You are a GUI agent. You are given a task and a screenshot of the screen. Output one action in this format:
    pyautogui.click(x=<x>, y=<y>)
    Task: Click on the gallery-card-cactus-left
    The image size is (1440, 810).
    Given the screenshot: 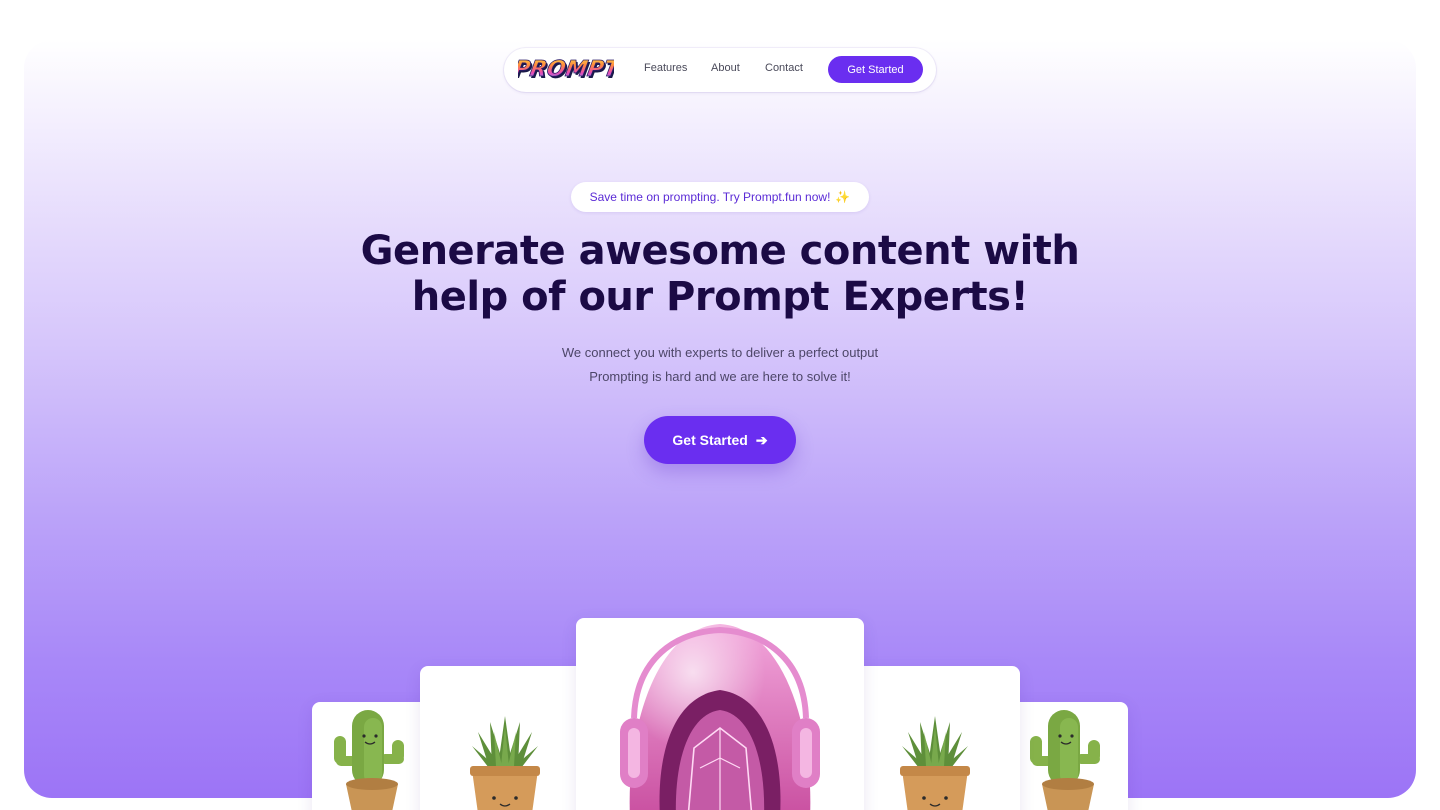 What is the action you would take?
    pyautogui.click(x=372, y=756)
    